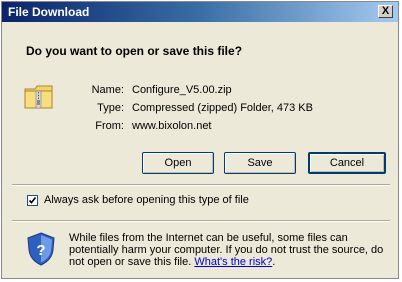 The image size is (402, 282). Describe the element at coordinates (201, 185) in the screenshot. I see `separator-top` at that location.